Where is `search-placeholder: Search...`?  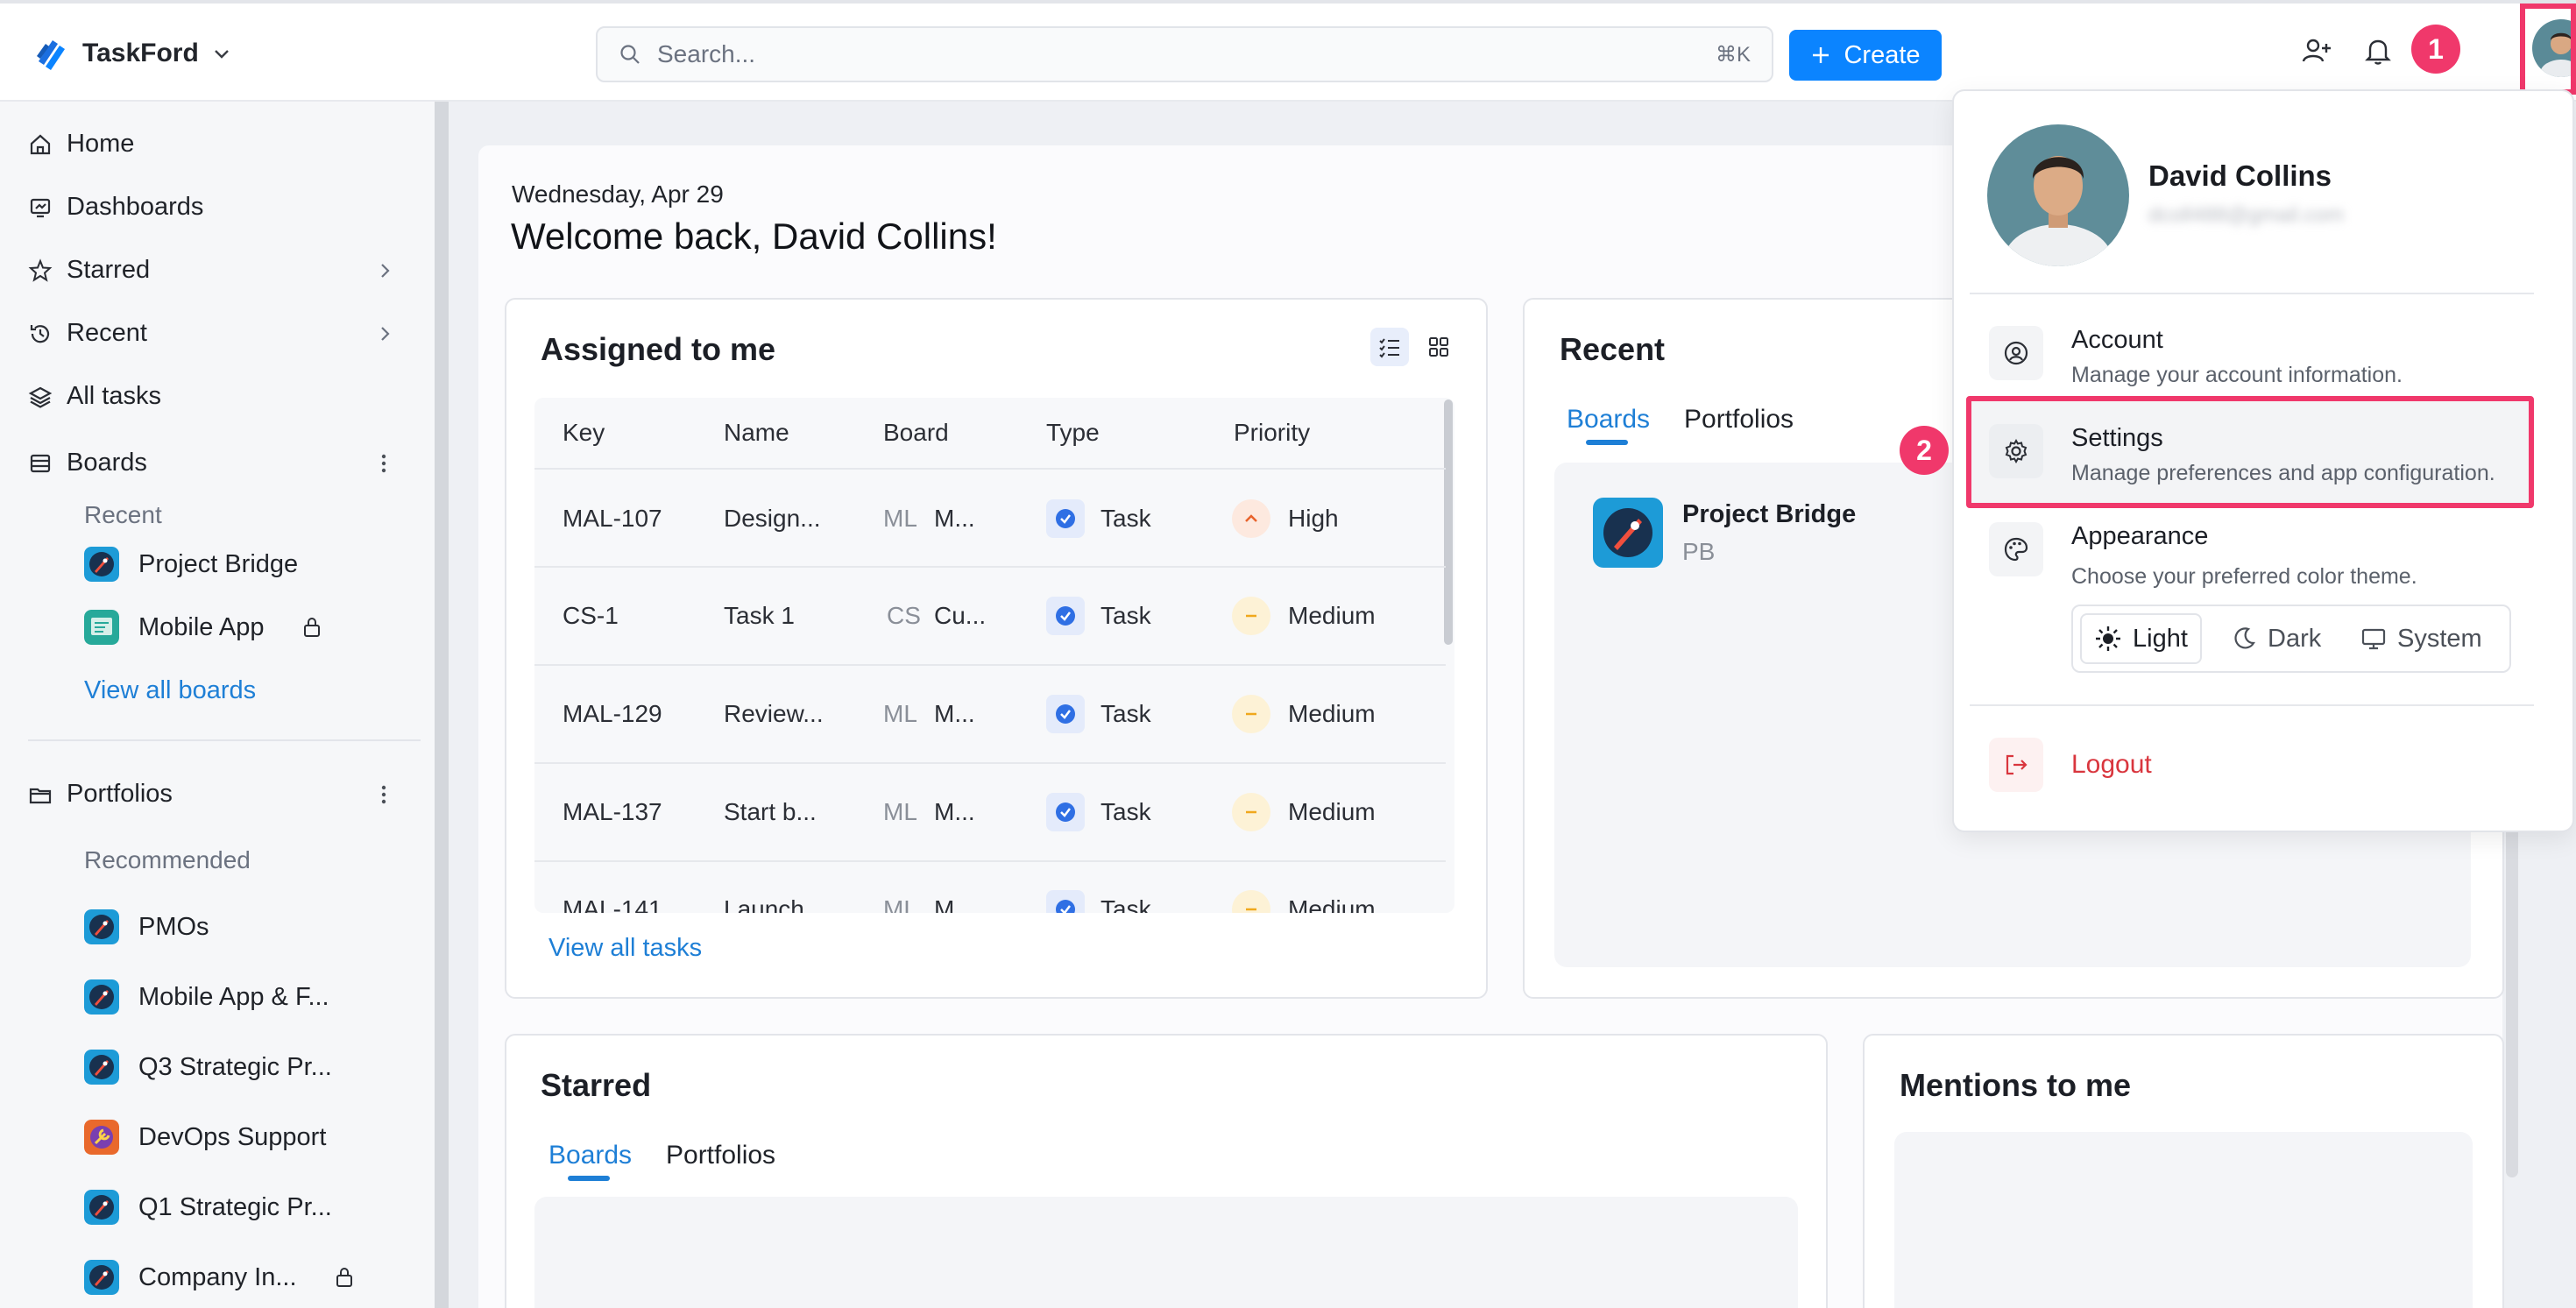 search-placeholder: Search... is located at coordinates (706, 53).